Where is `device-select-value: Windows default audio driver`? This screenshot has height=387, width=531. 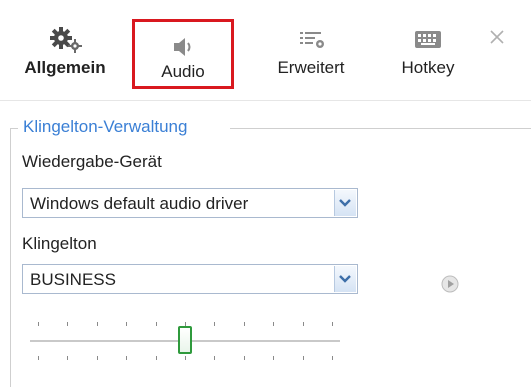 device-select-value: Windows default audio driver is located at coordinates (139, 203).